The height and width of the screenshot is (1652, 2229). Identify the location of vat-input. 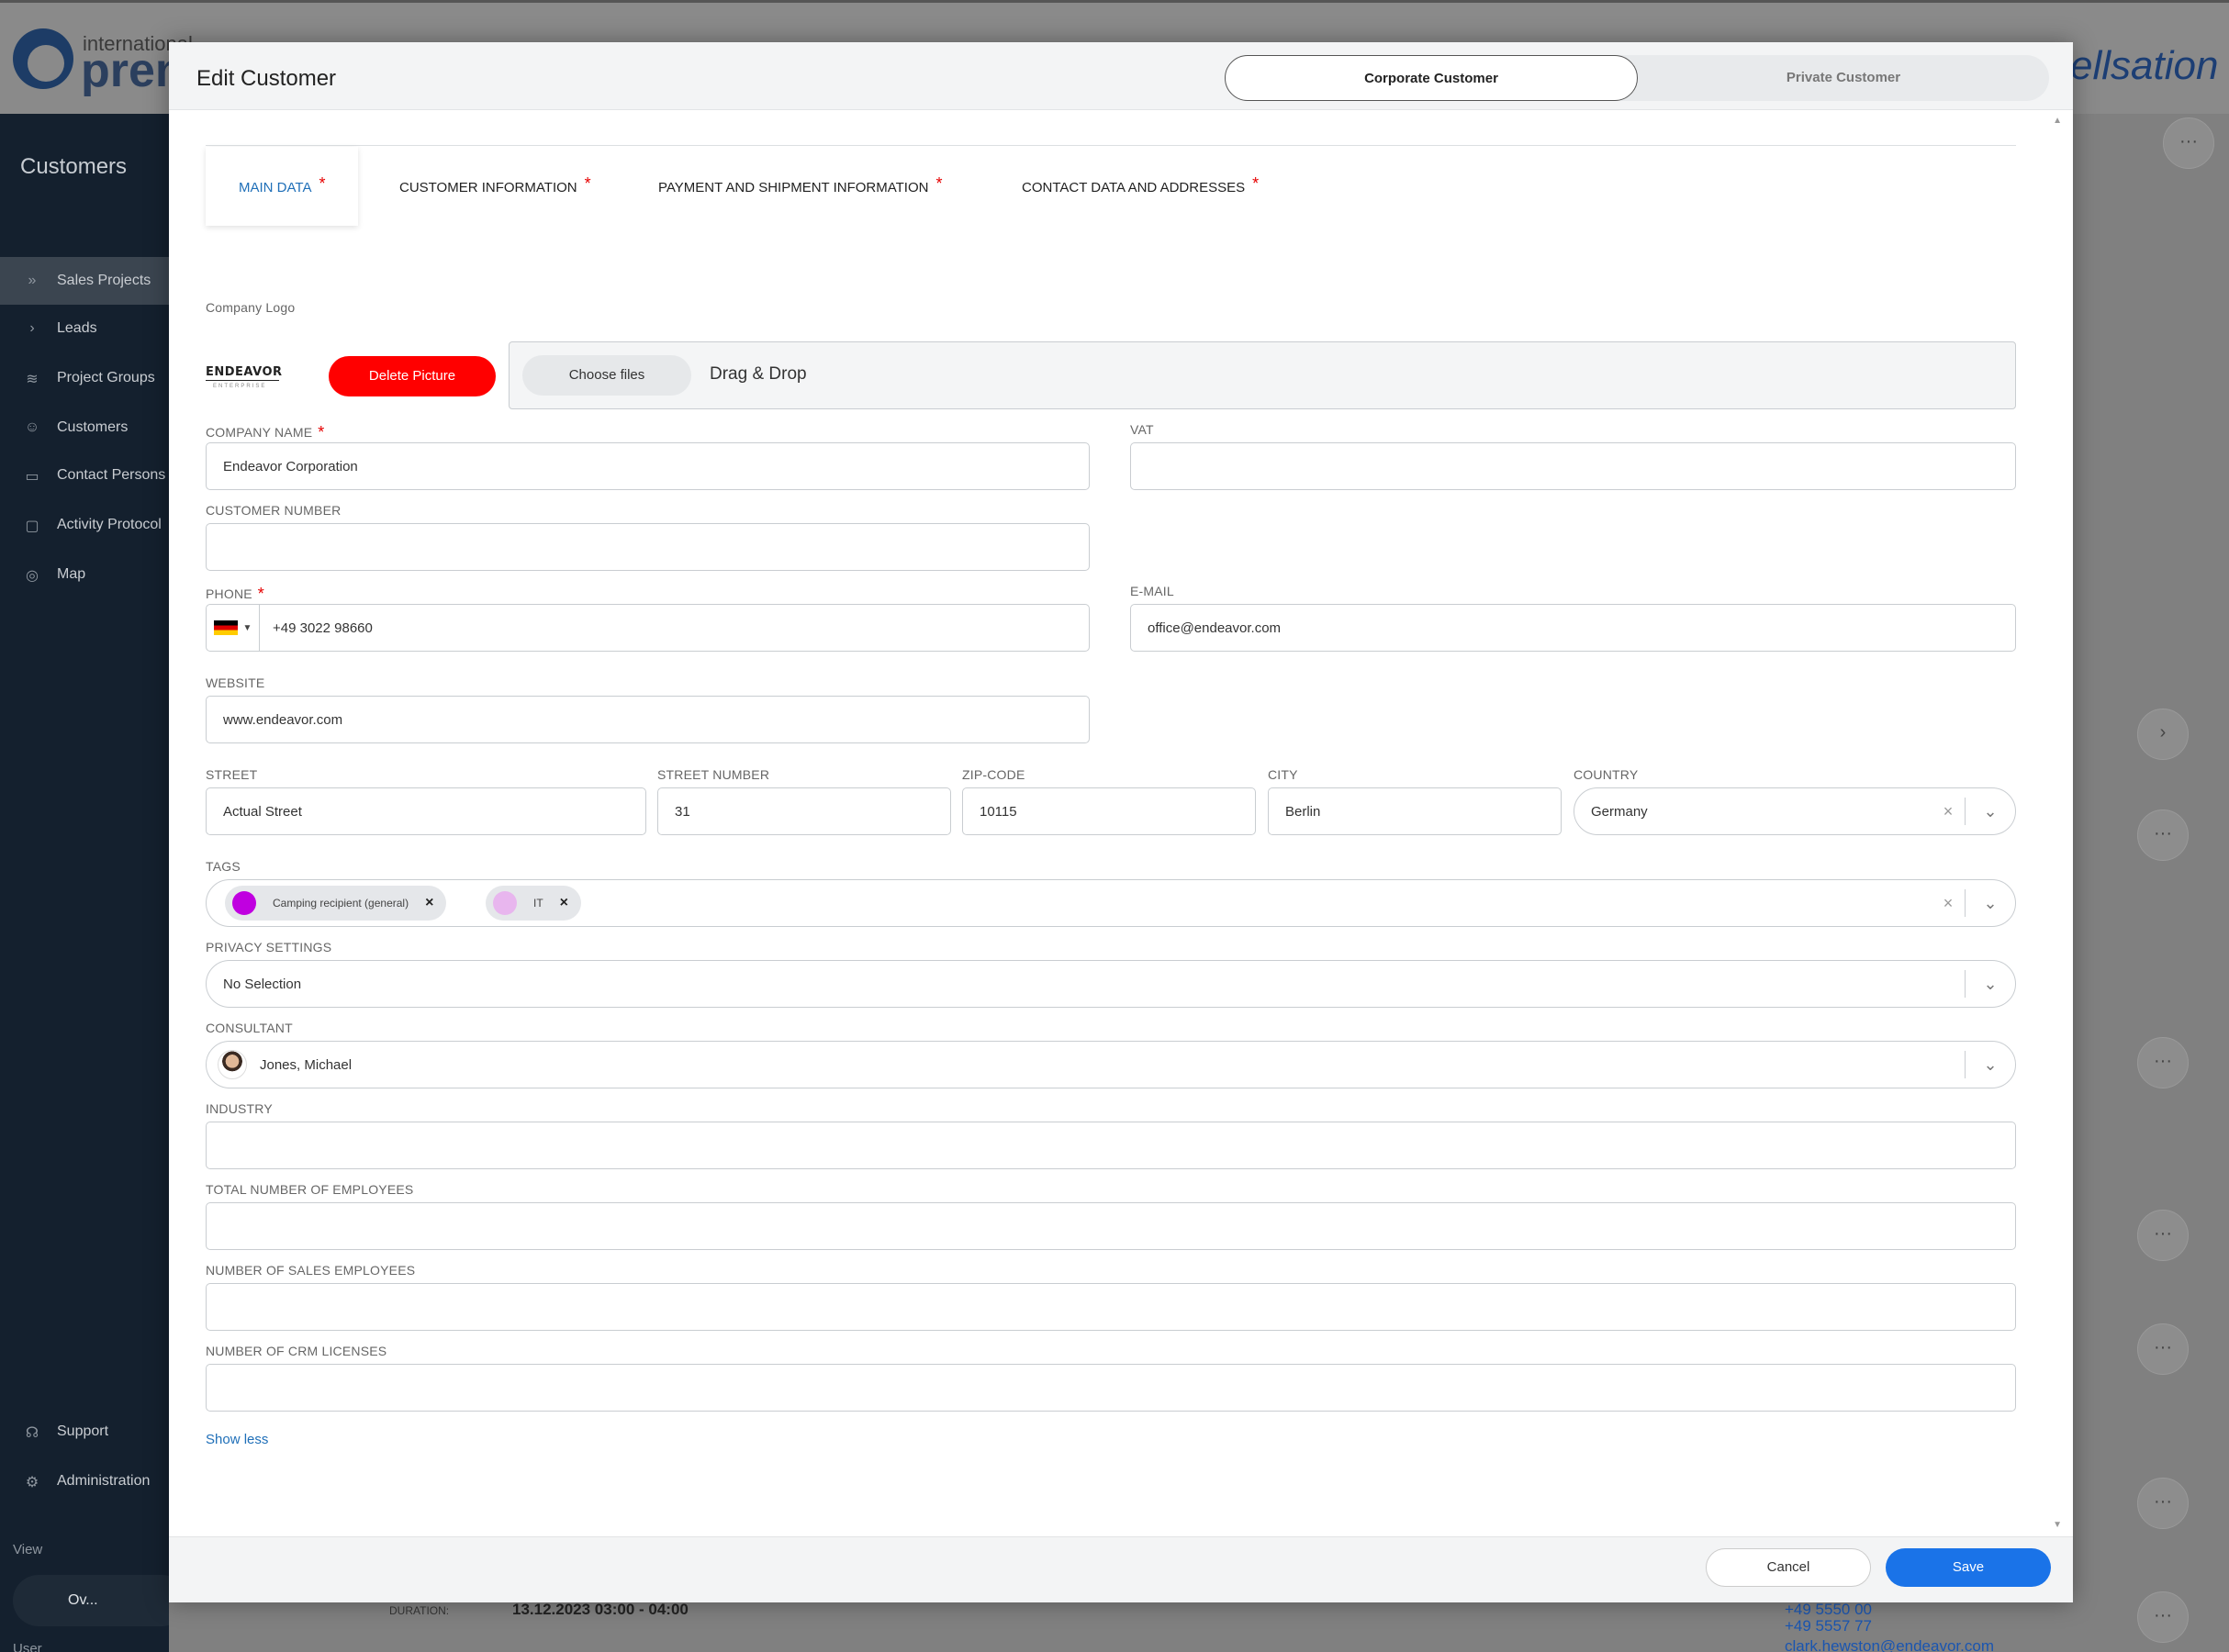
(1573, 466).